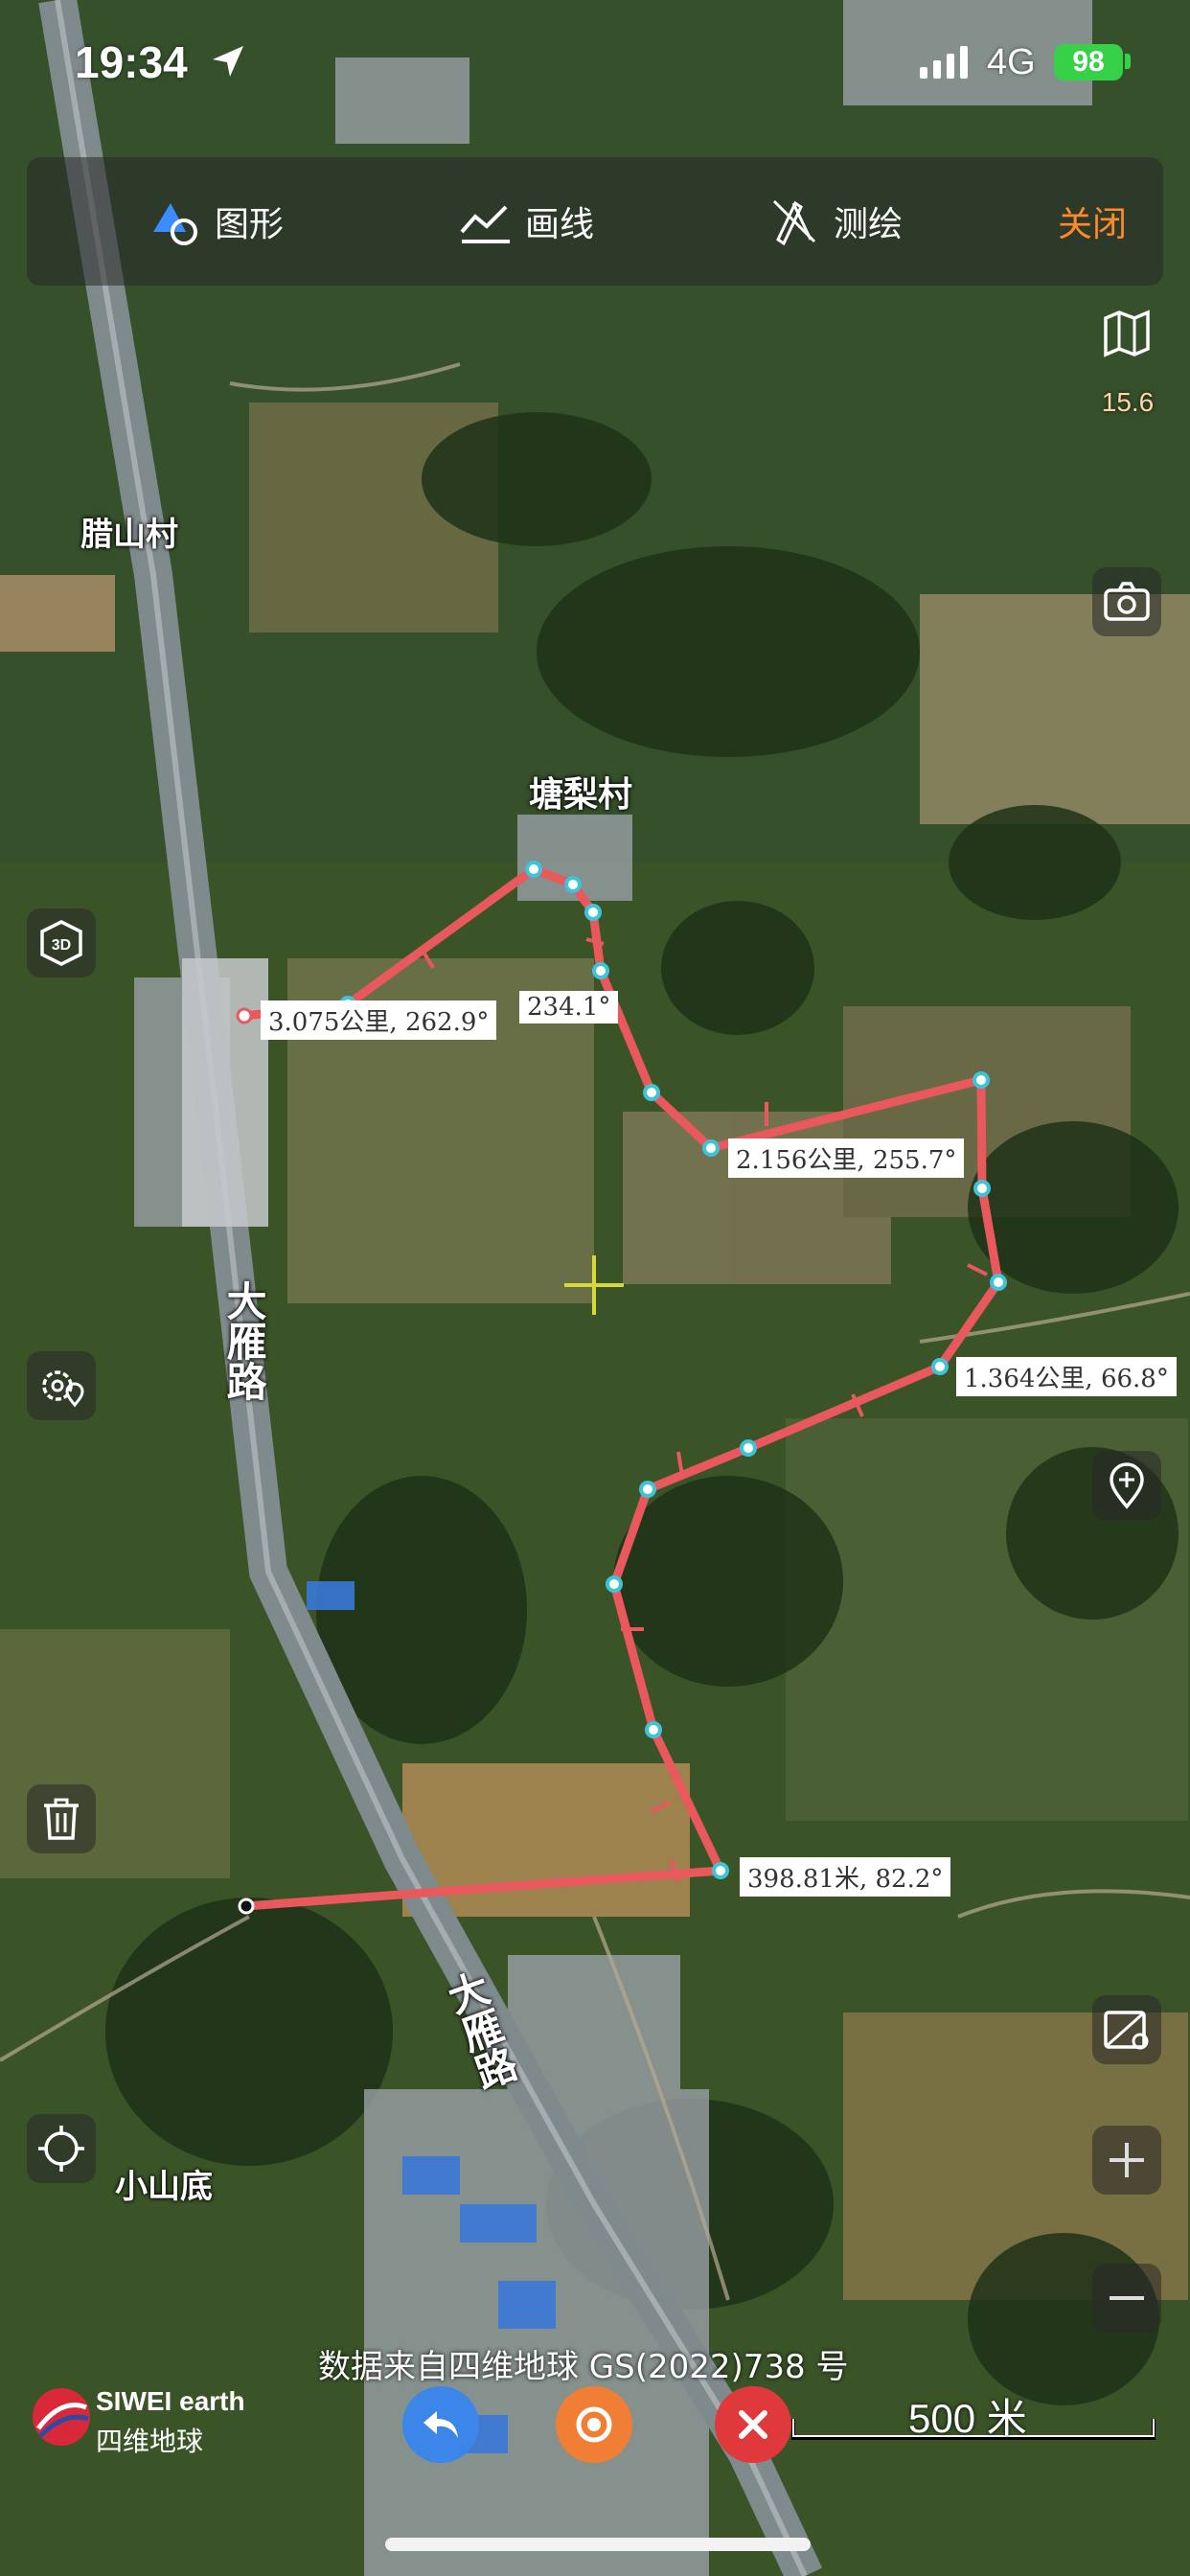 This screenshot has width=1190, height=2576. I want to click on draw-line-label: 画线, so click(560, 224).